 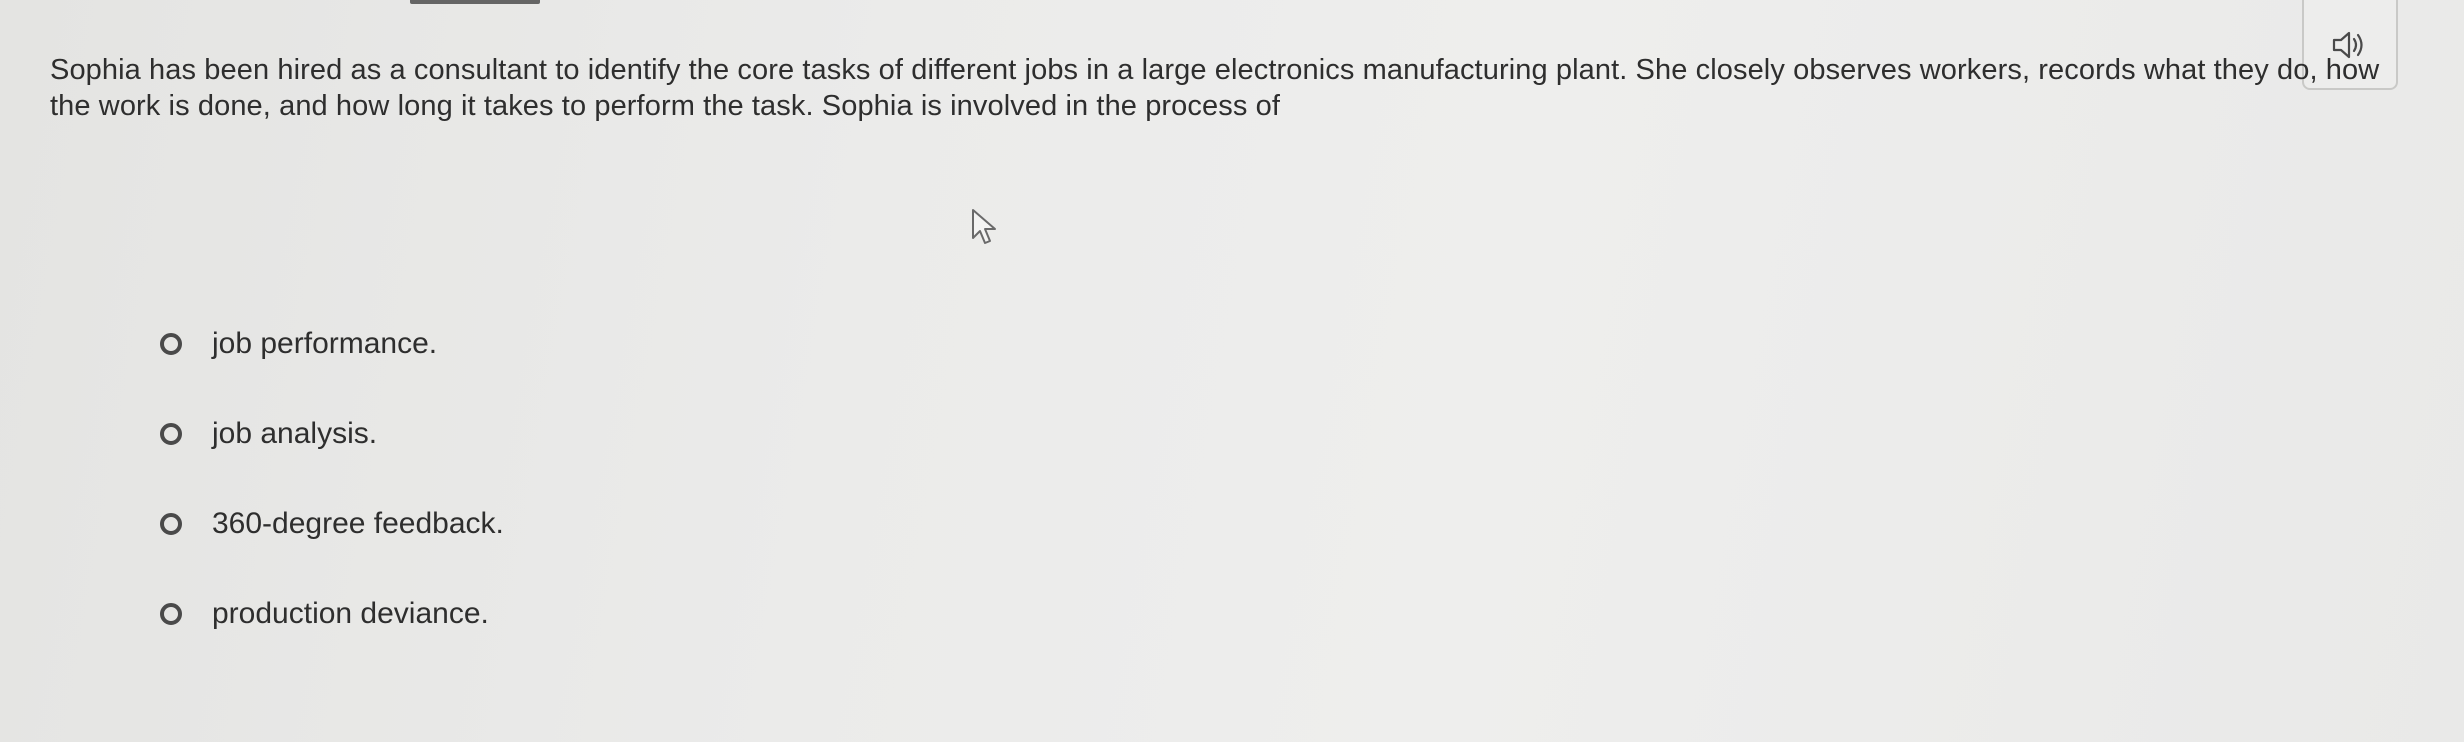 I want to click on option-label: job analysis., so click(x=295, y=433).